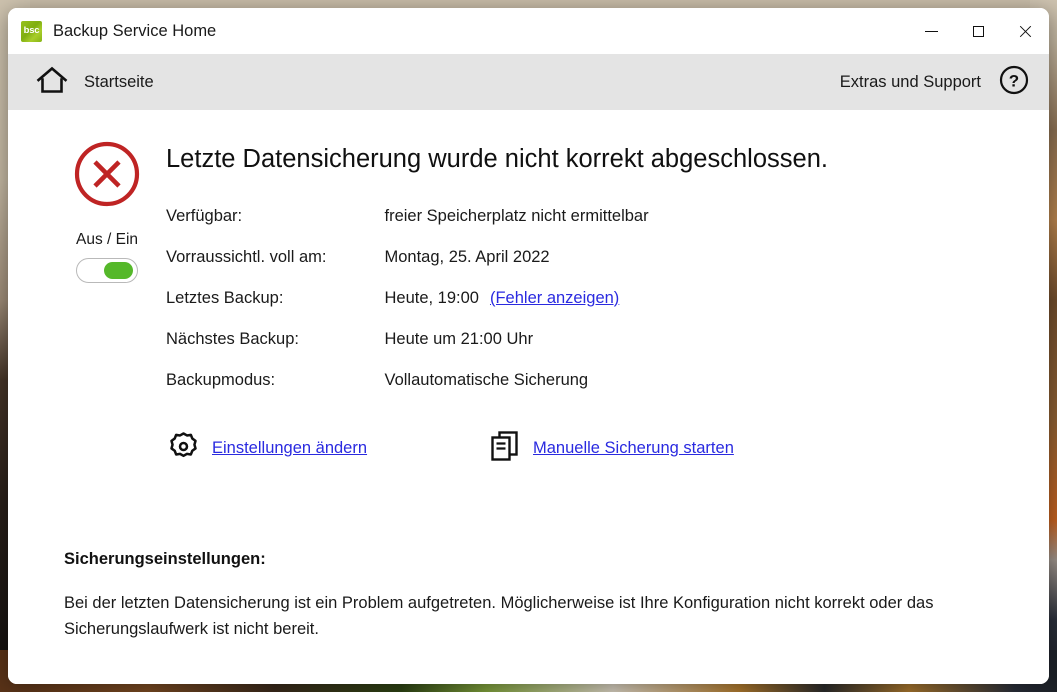  What do you see at coordinates (516, 350) in the screenshot?
I see `detail-value-cell: Heute um 21:00 Uhr` at bounding box center [516, 350].